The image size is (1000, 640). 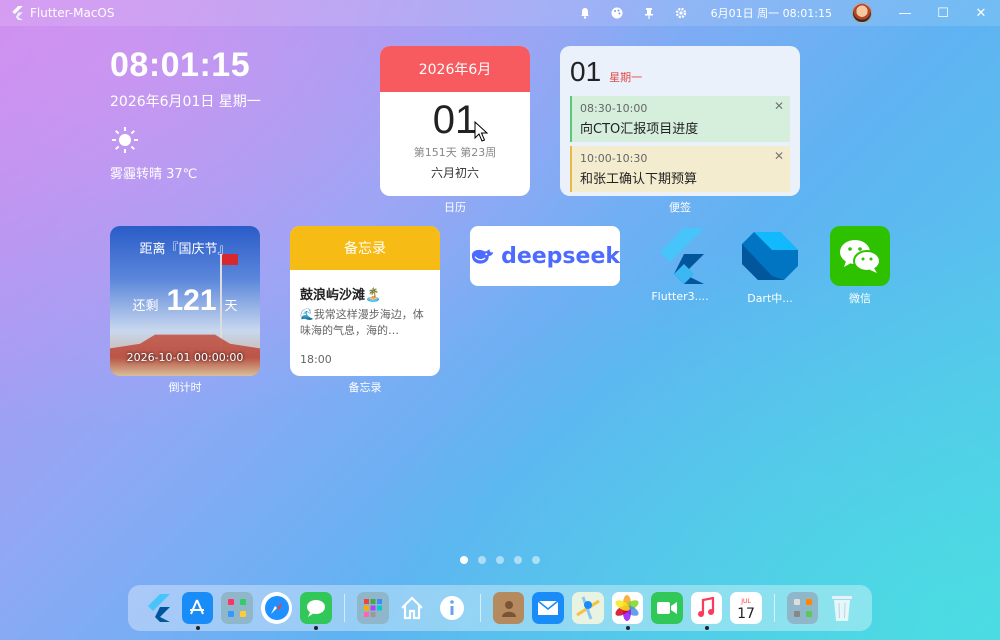 What do you see at coordinates (627, 611) in the screenshot?
I see `photos-icon` at bounding box center [627, 611].